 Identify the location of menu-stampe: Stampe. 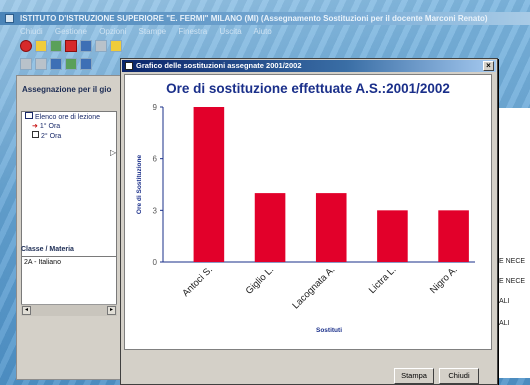
(153, 31).